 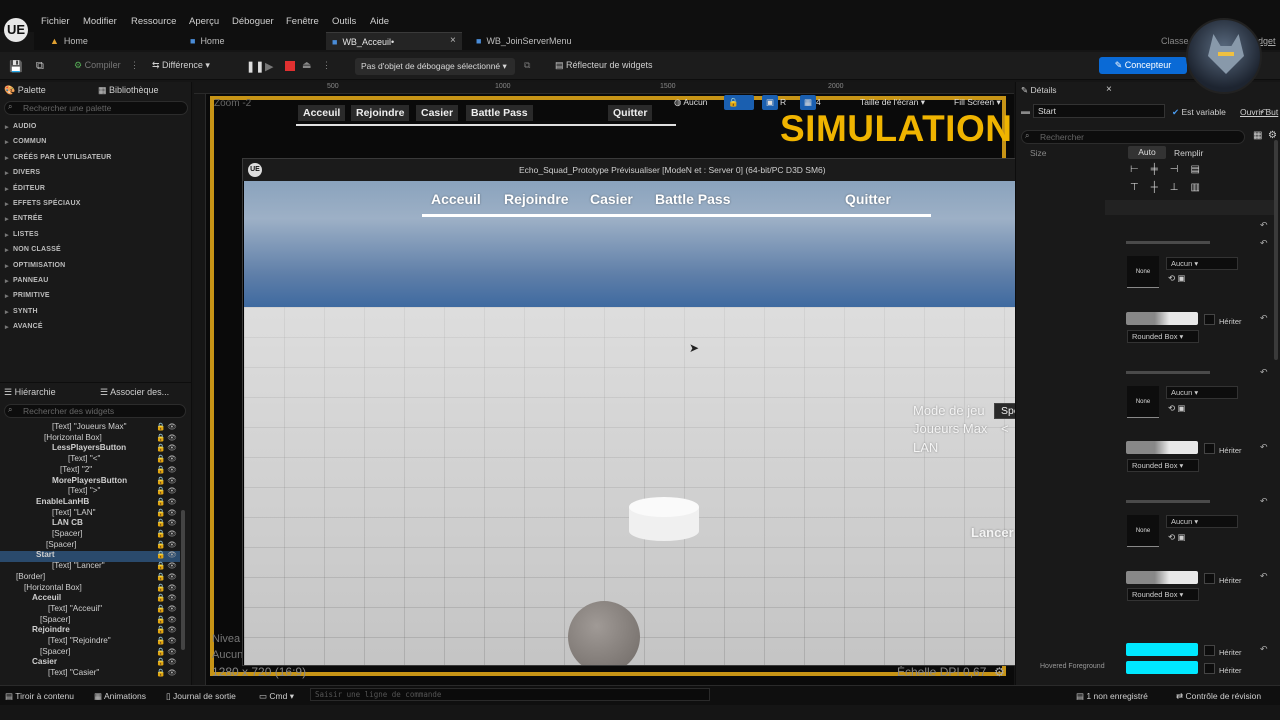 I want to click on menu-ressource: Ressource, so click(x=153, y=21).